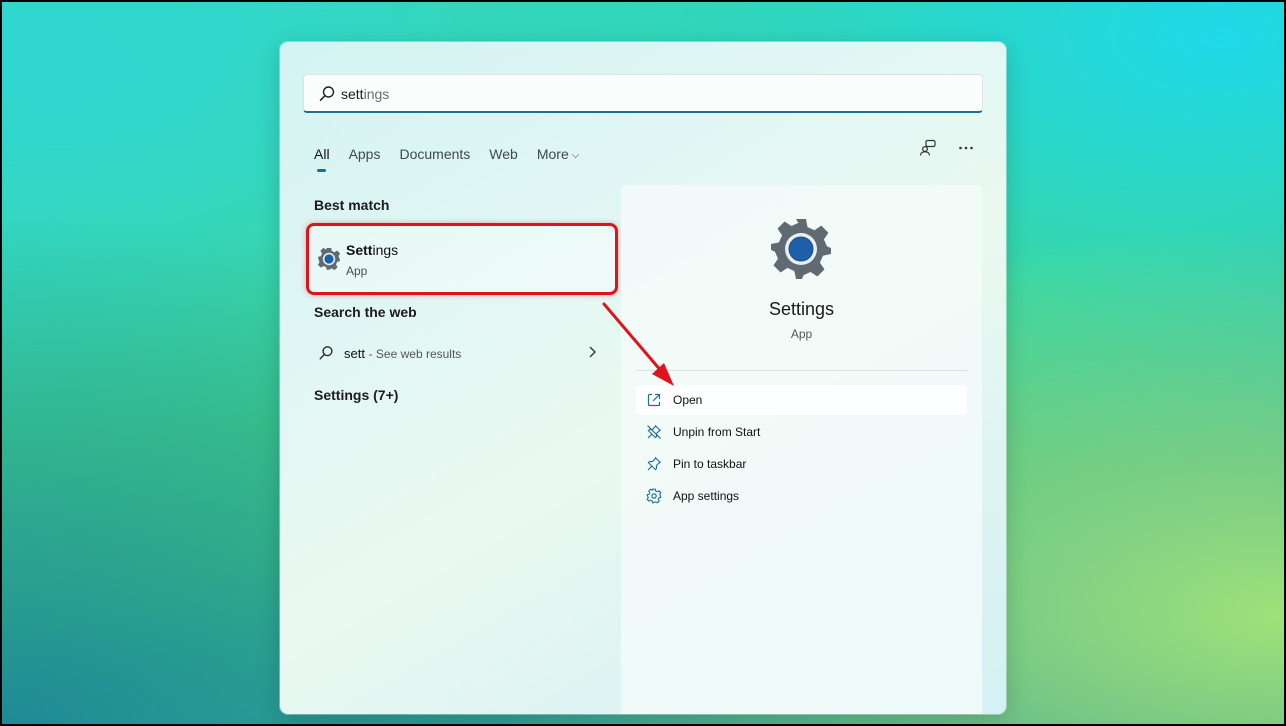 The width and height of the screenshot is (1286, 726). Describe the element at coordinates (592, 352) in the screenshot. I see `chevron-right-icon` at that location.